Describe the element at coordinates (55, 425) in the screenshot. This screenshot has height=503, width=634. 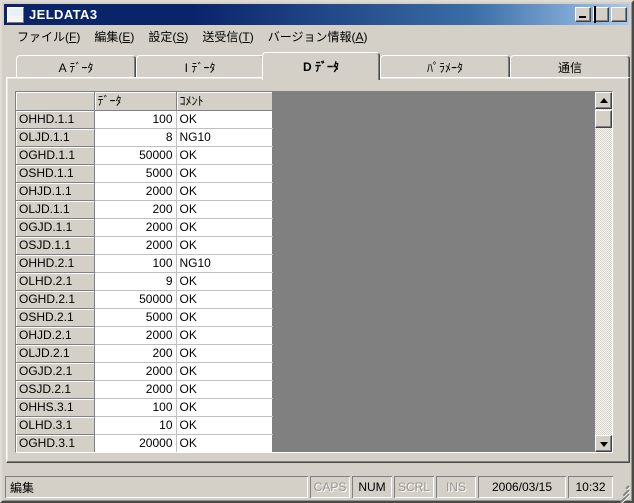
I see `row-header-cell: OLHD.3.1` at that location.